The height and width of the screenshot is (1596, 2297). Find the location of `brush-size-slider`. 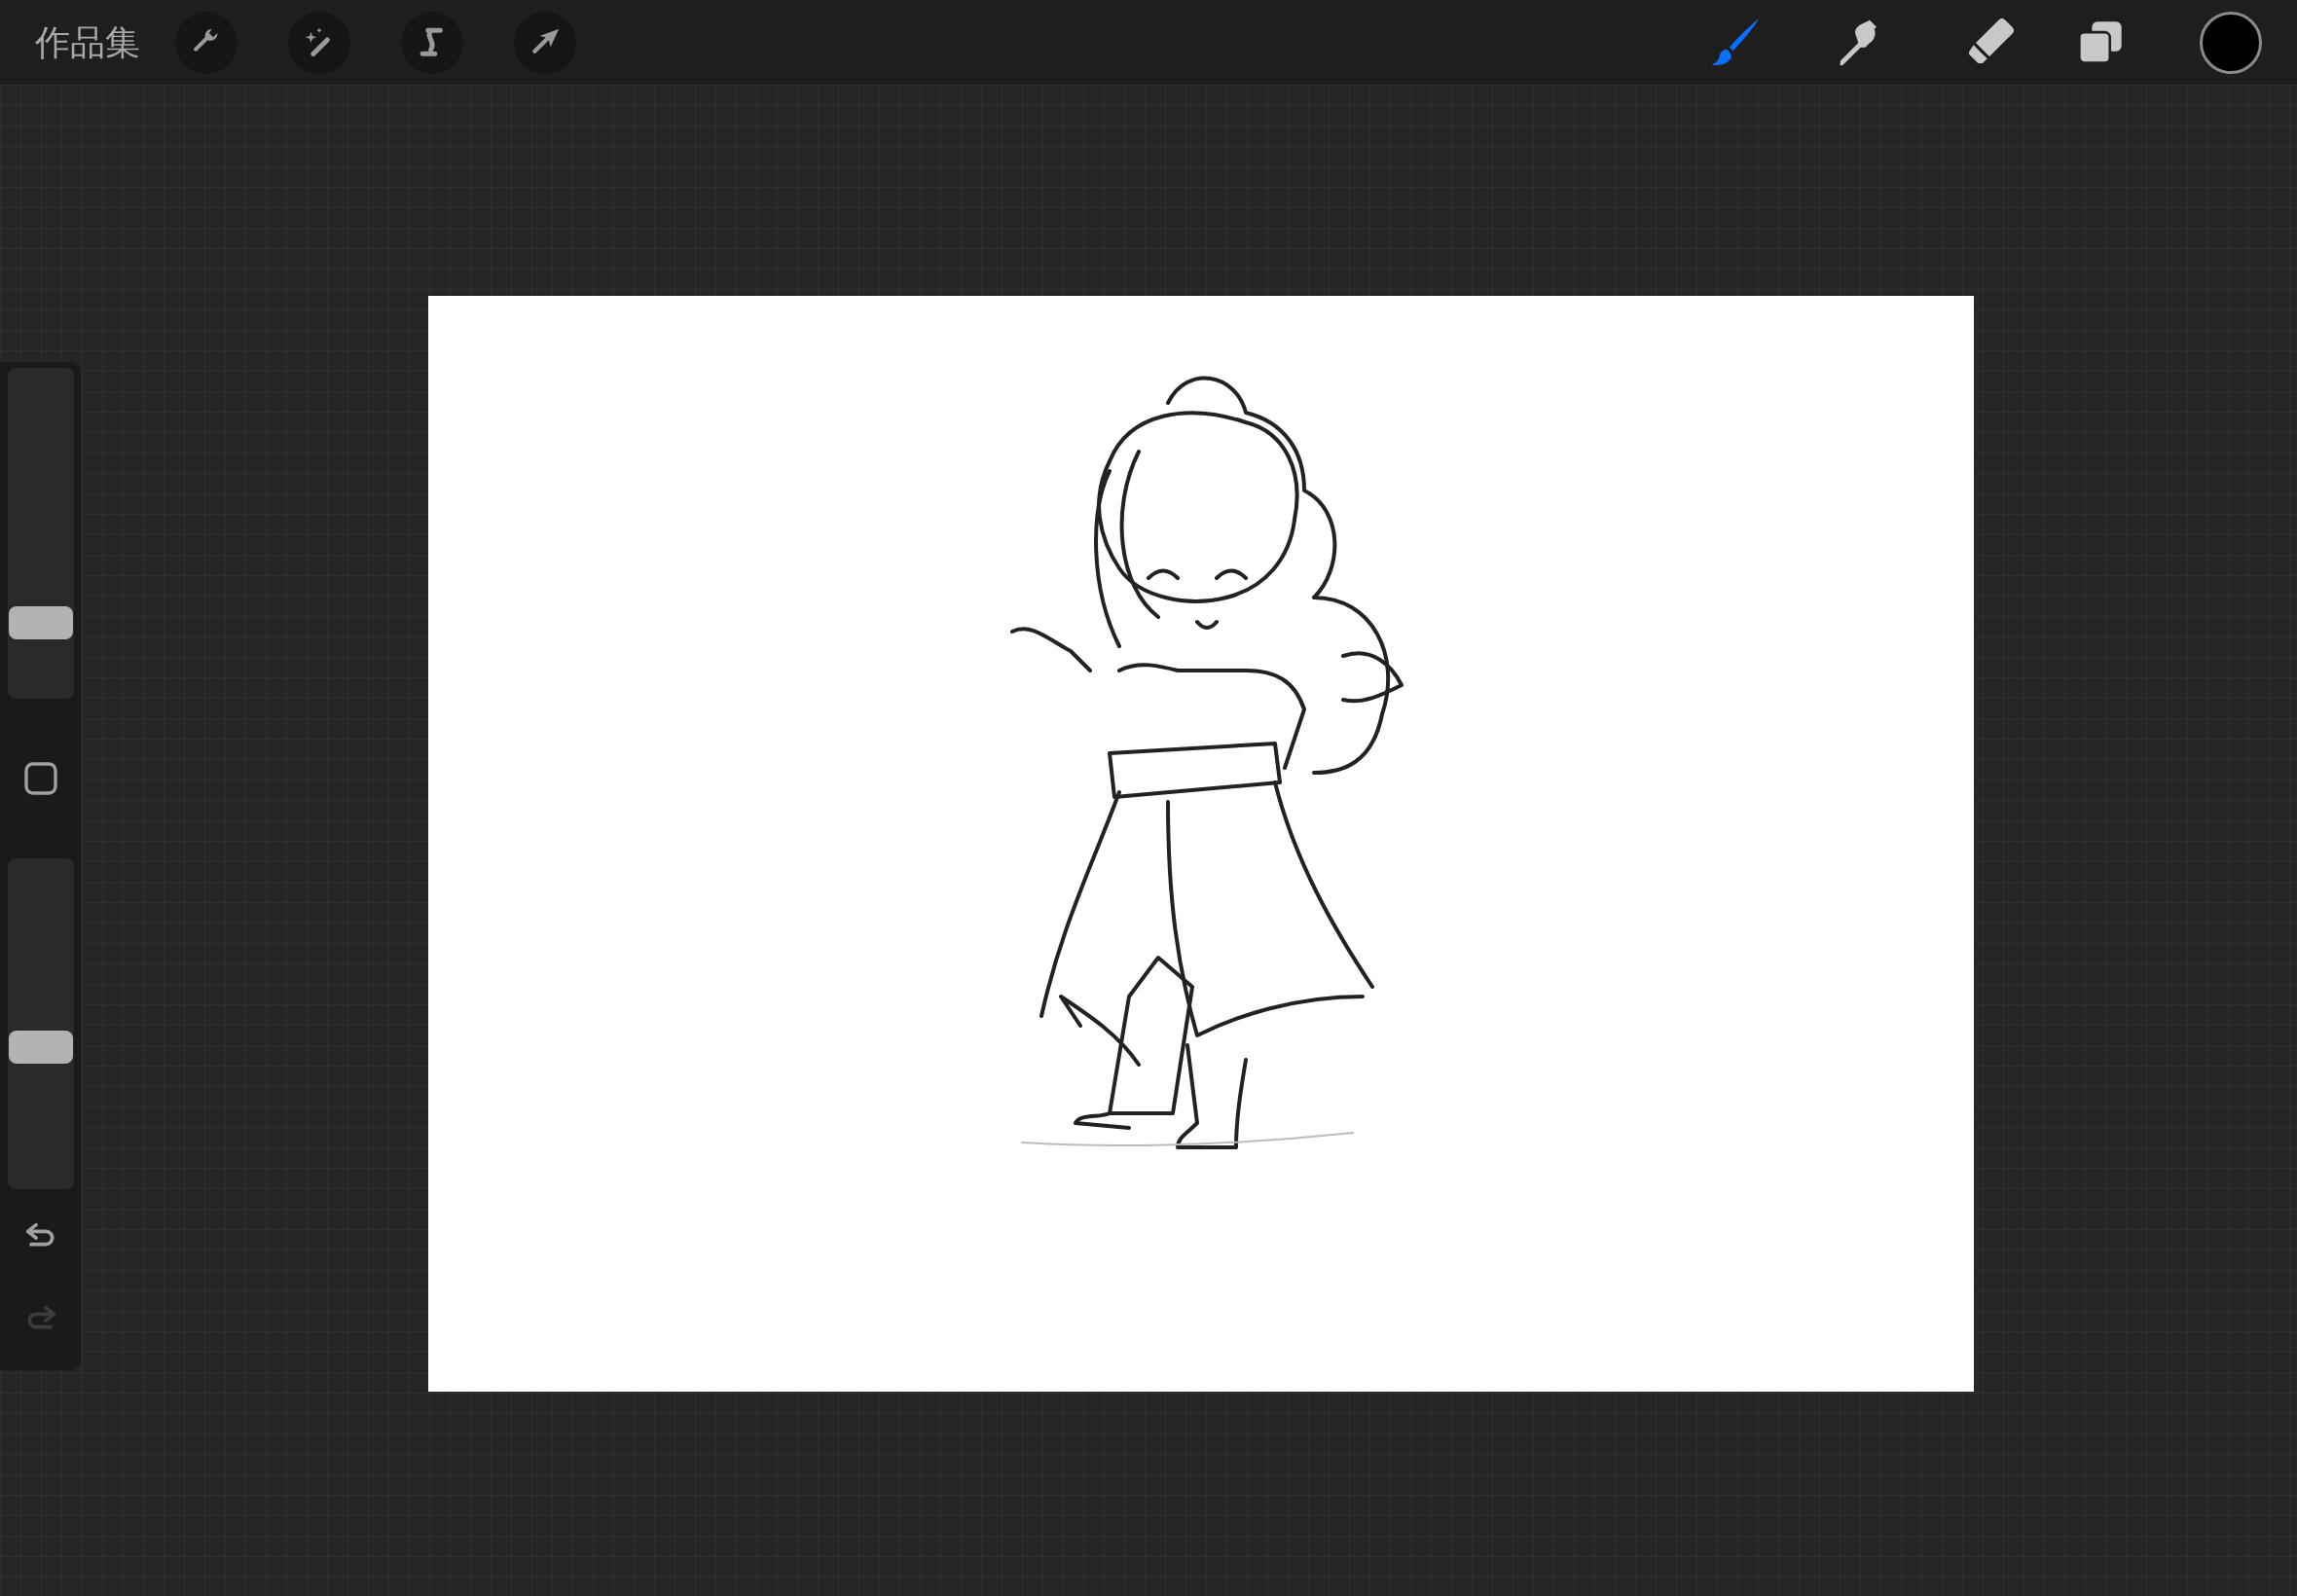

brush-size-slider is located at coordinates (40, 533).